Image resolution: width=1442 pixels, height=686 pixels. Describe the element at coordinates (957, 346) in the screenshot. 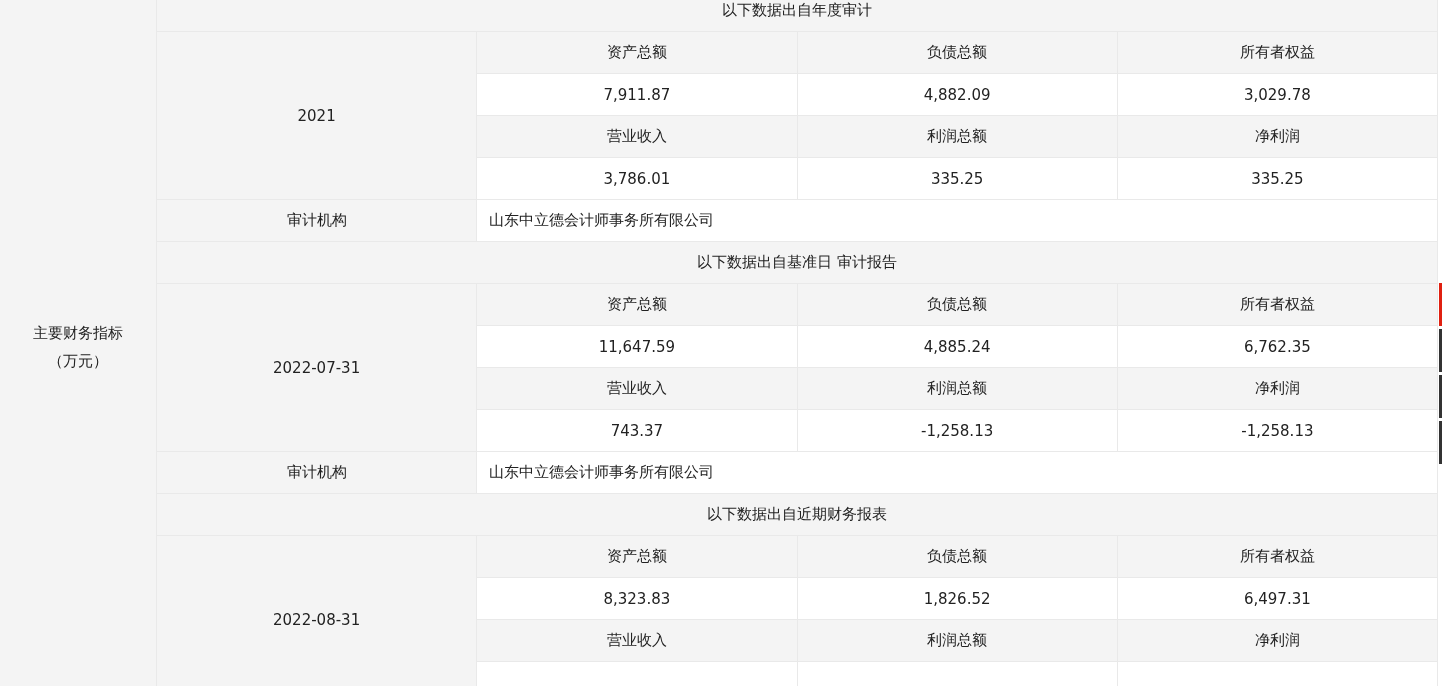

I see `metric-value: 4,885.24` at that location.